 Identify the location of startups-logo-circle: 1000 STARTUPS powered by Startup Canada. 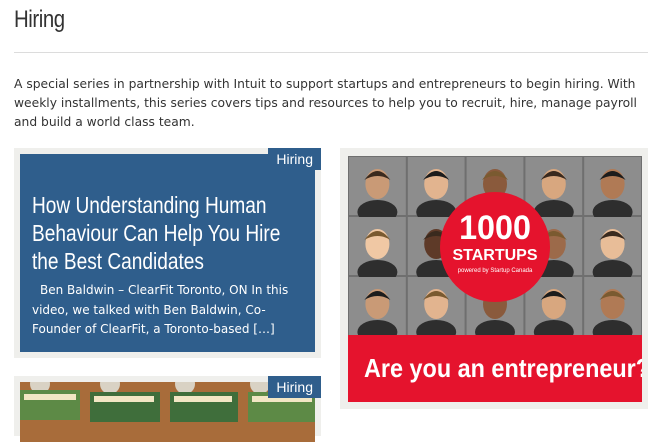
(495, 247).